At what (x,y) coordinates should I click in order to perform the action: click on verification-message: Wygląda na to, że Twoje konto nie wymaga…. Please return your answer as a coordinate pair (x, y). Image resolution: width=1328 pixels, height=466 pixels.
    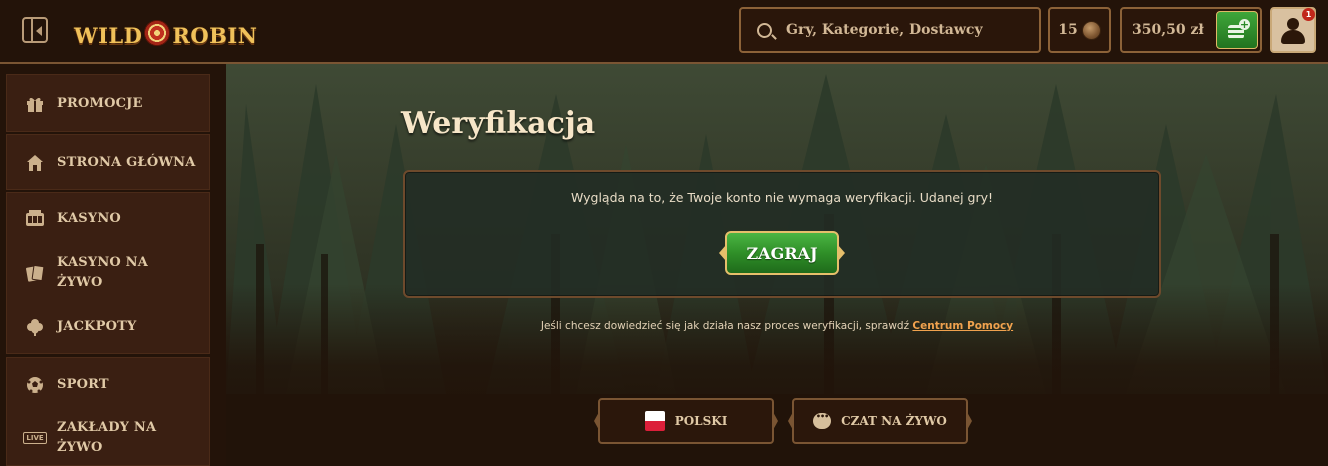
    Looking at the image, I should click on (782, 197).